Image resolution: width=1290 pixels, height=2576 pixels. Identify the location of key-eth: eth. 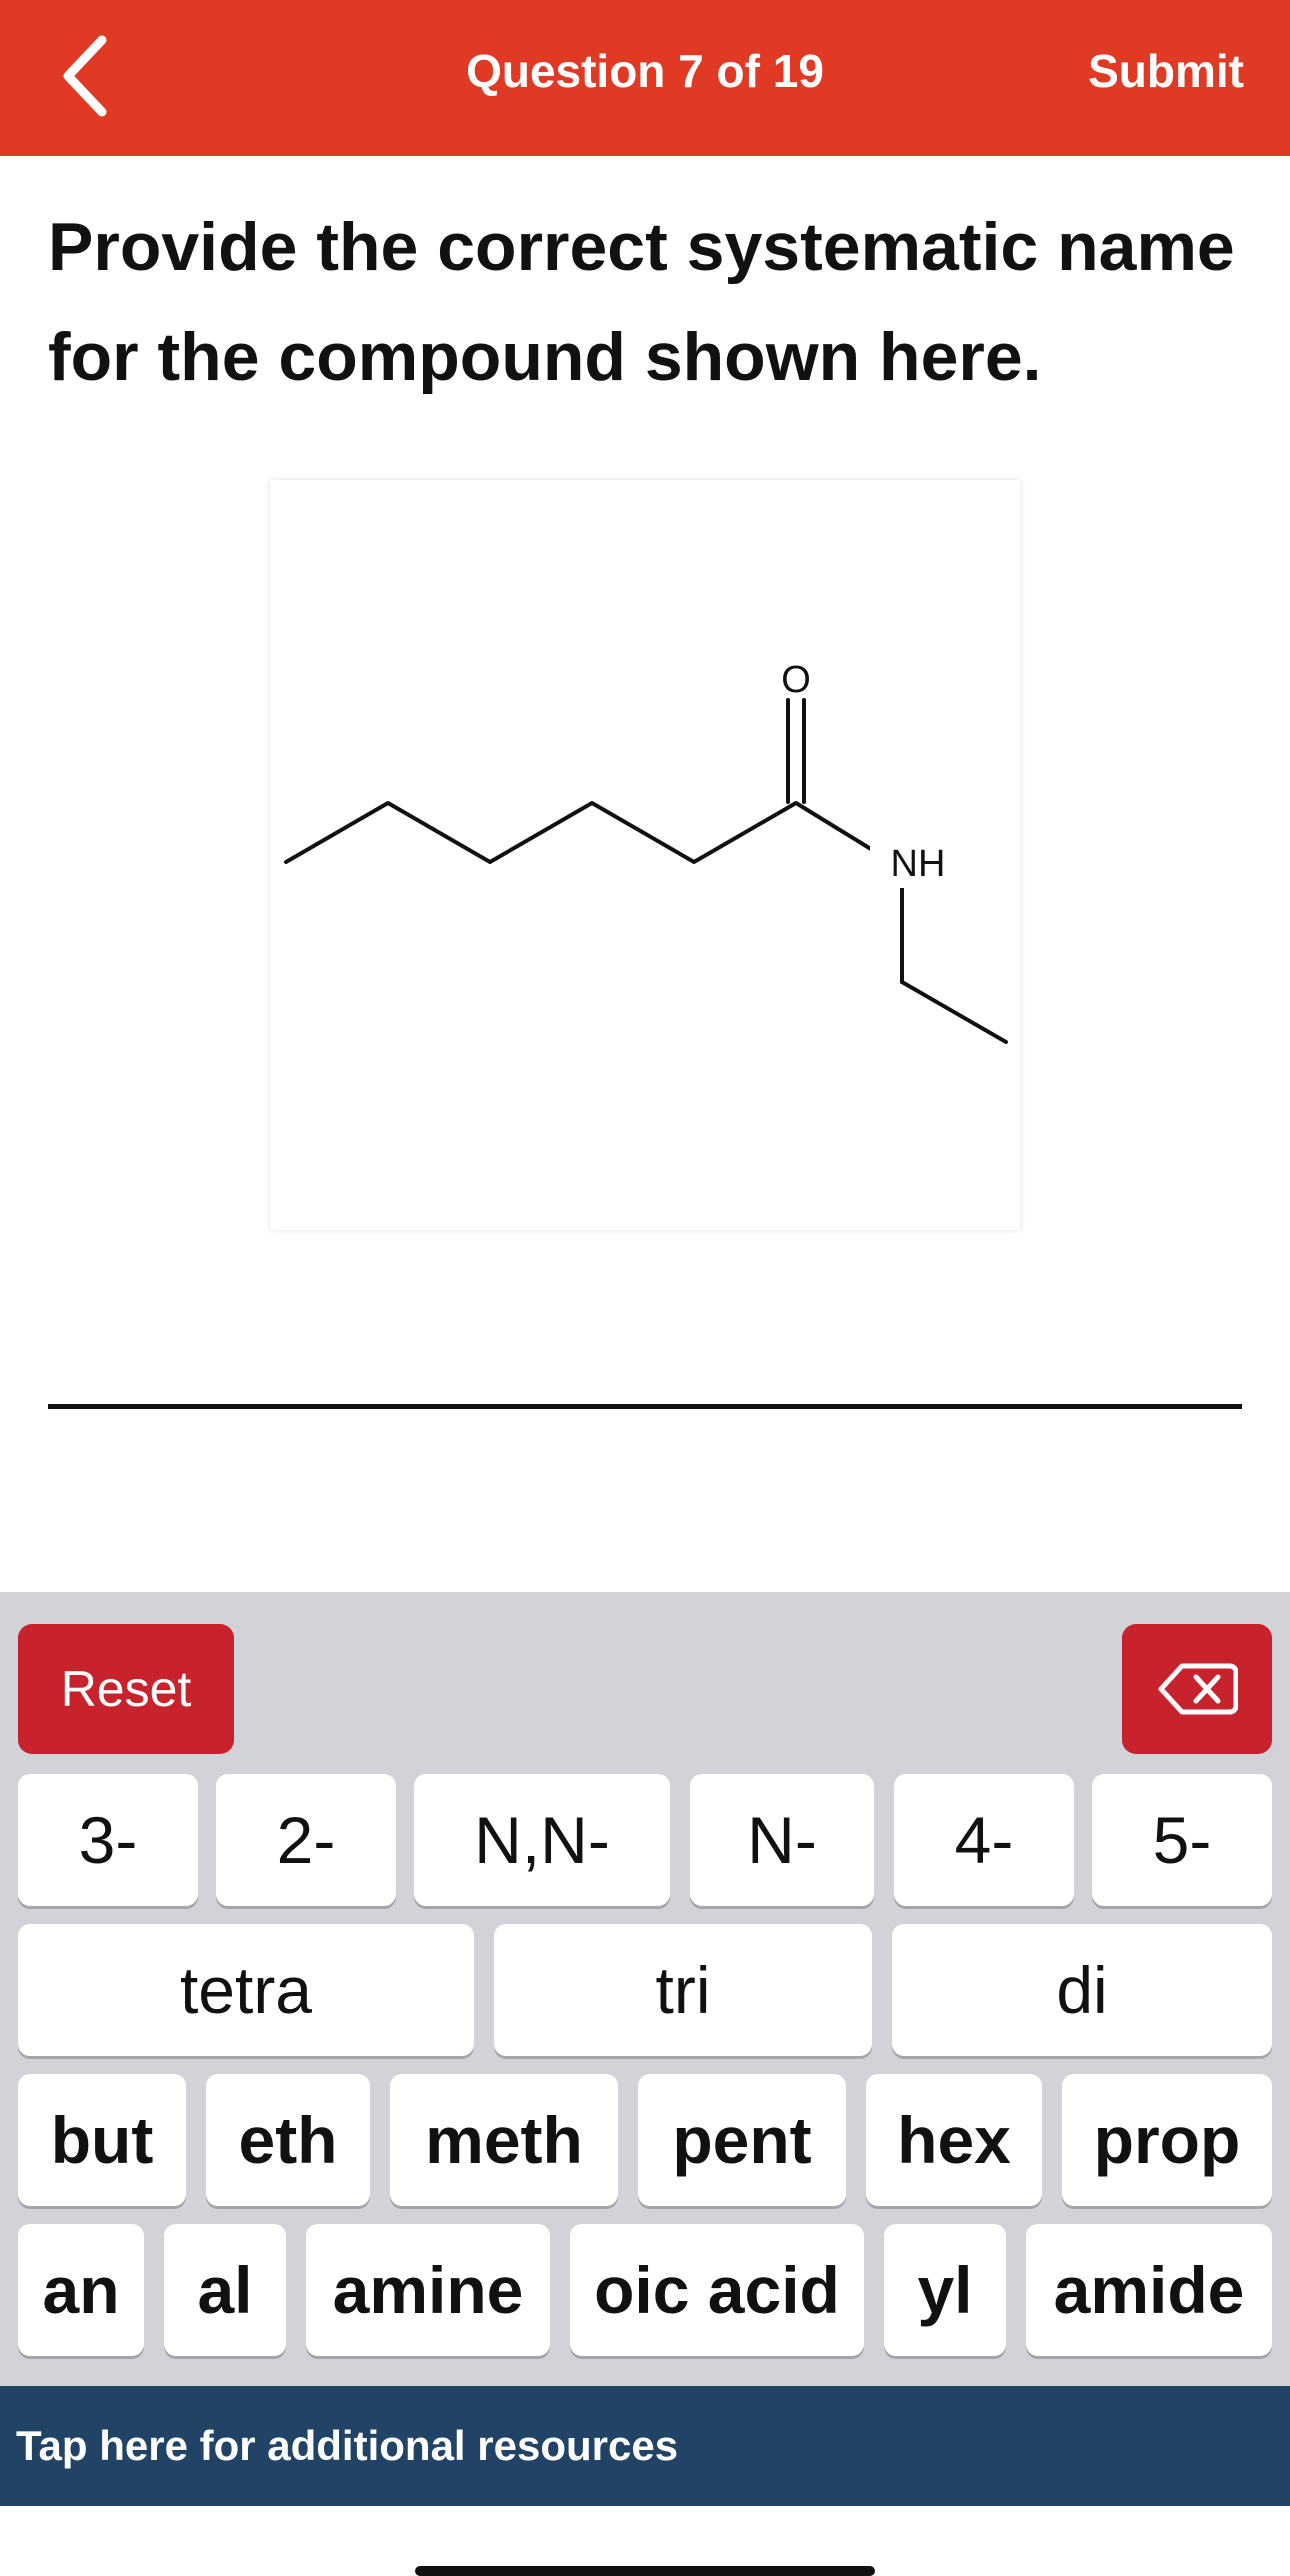
(288, 2140).